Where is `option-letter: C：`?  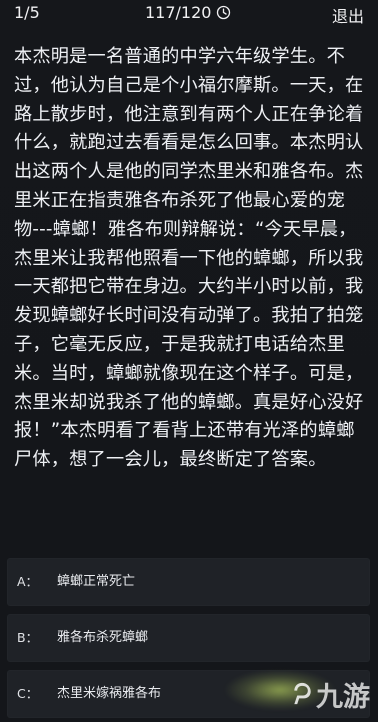
option-letter: C： is located at coordinates (28, 693).